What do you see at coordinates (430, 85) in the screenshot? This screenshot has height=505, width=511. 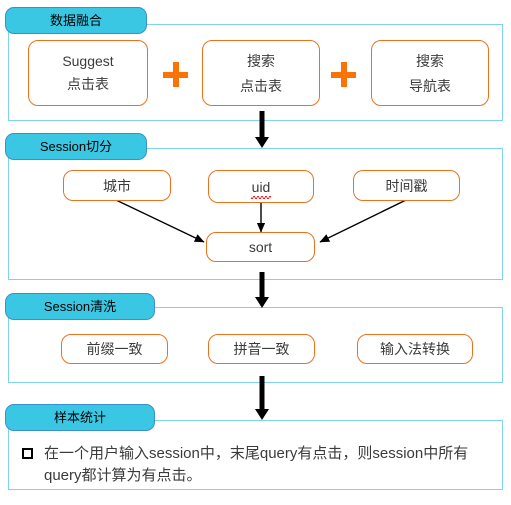 I see `node-line-2: 导航表` at bounding box center [430, 85].